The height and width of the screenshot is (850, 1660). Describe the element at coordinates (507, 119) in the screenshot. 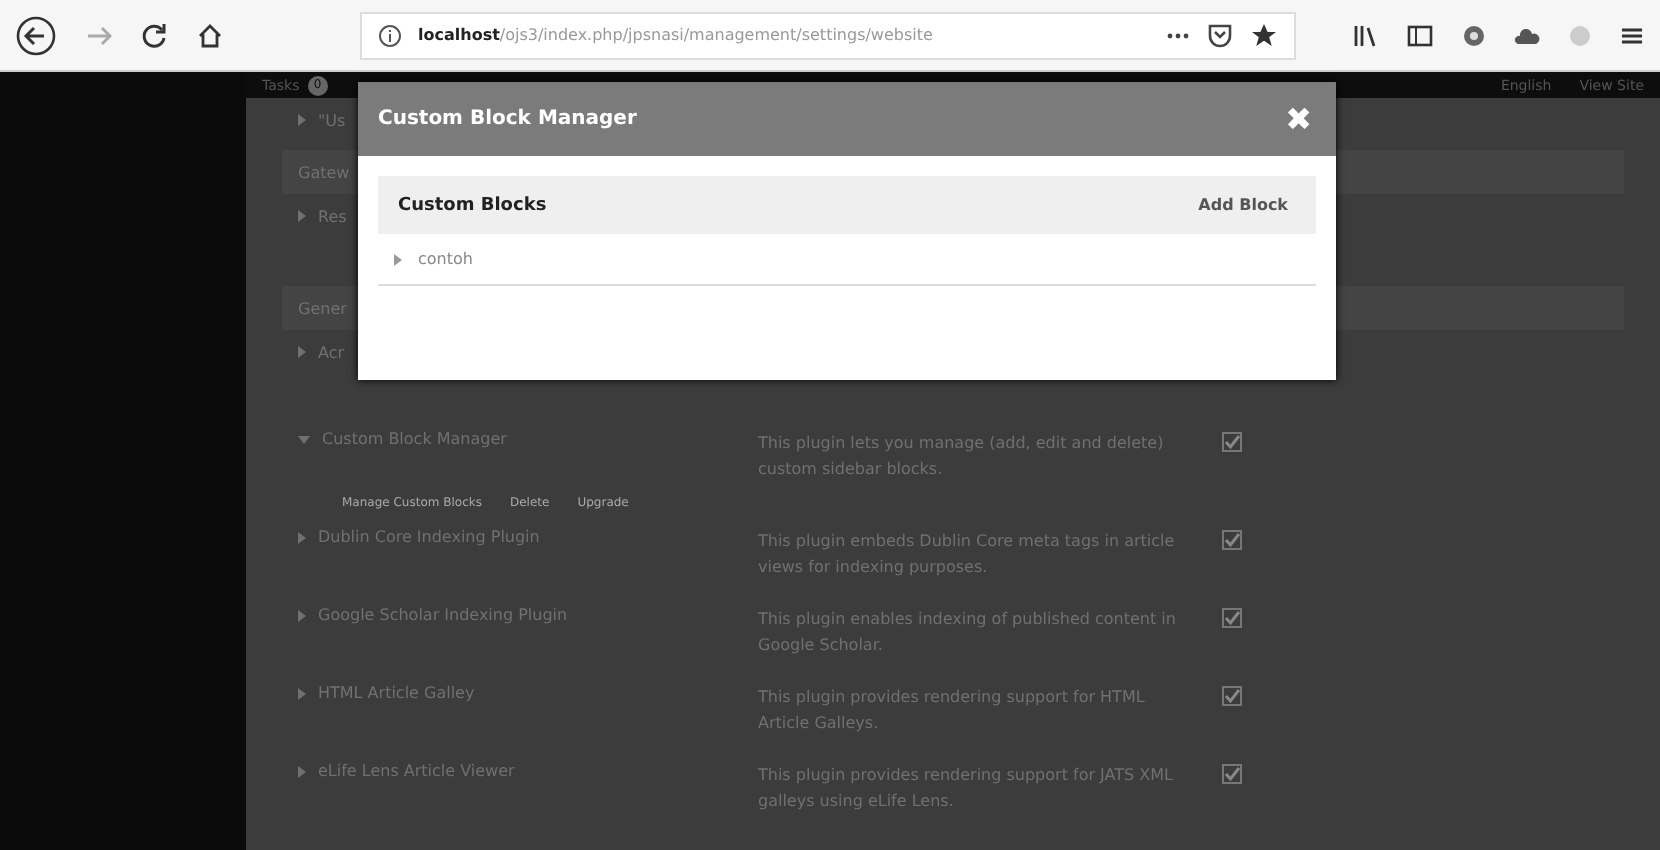

I see `modal-title: Custom Block Manager` at that location.